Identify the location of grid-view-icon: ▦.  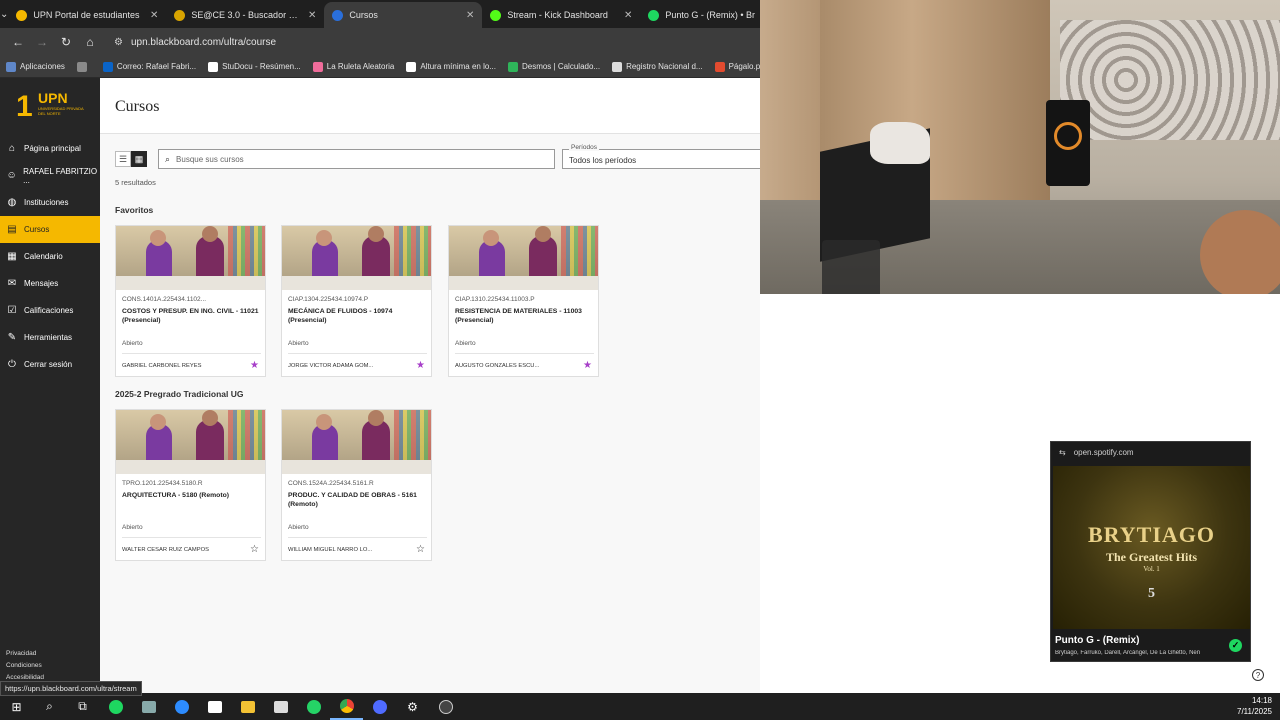
(139, 159).